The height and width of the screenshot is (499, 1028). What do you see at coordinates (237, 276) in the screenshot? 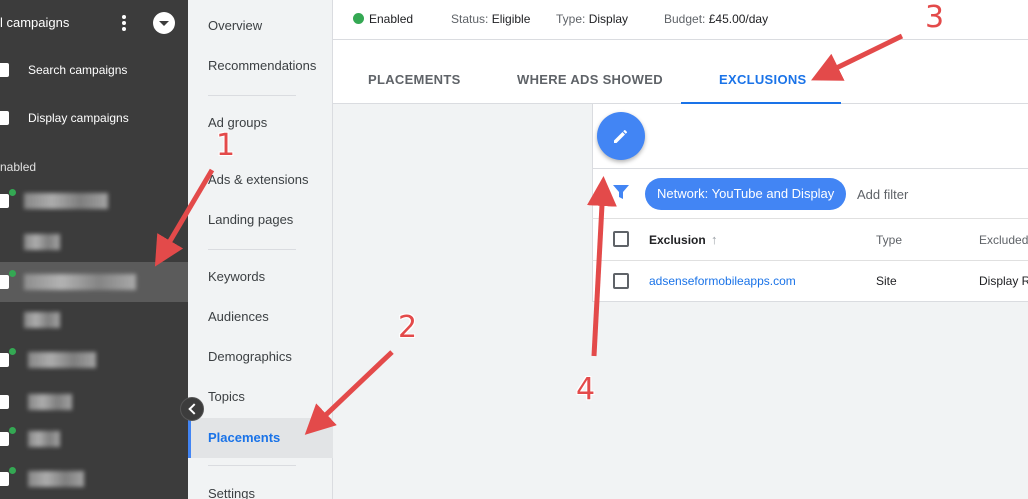
I see `nav-item-label: Keywords` at bounding box center [237, 276].